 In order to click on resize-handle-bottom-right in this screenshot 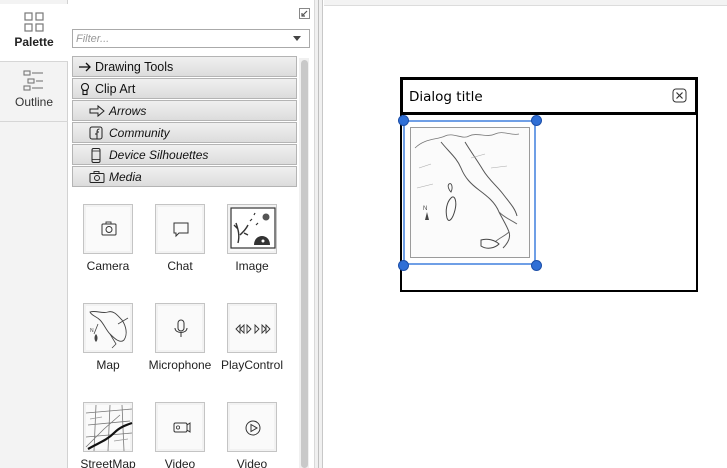, I will do `click(536, 265)`.